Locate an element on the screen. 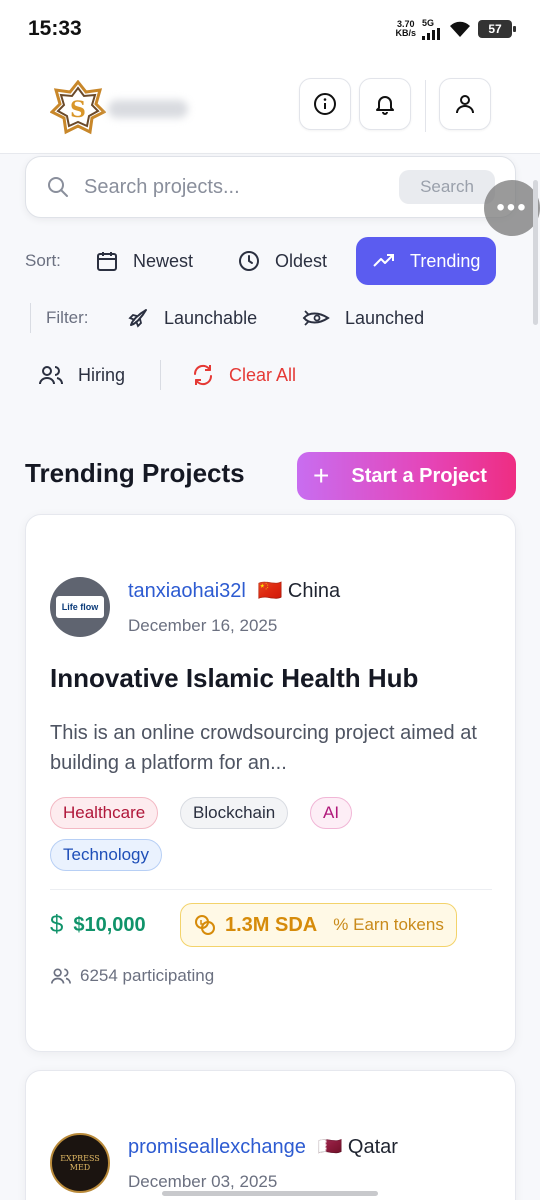 Image resolution: width=540 pixels, height=1200 pixels. battery-level: 57 is located at coordinates (495, 29).